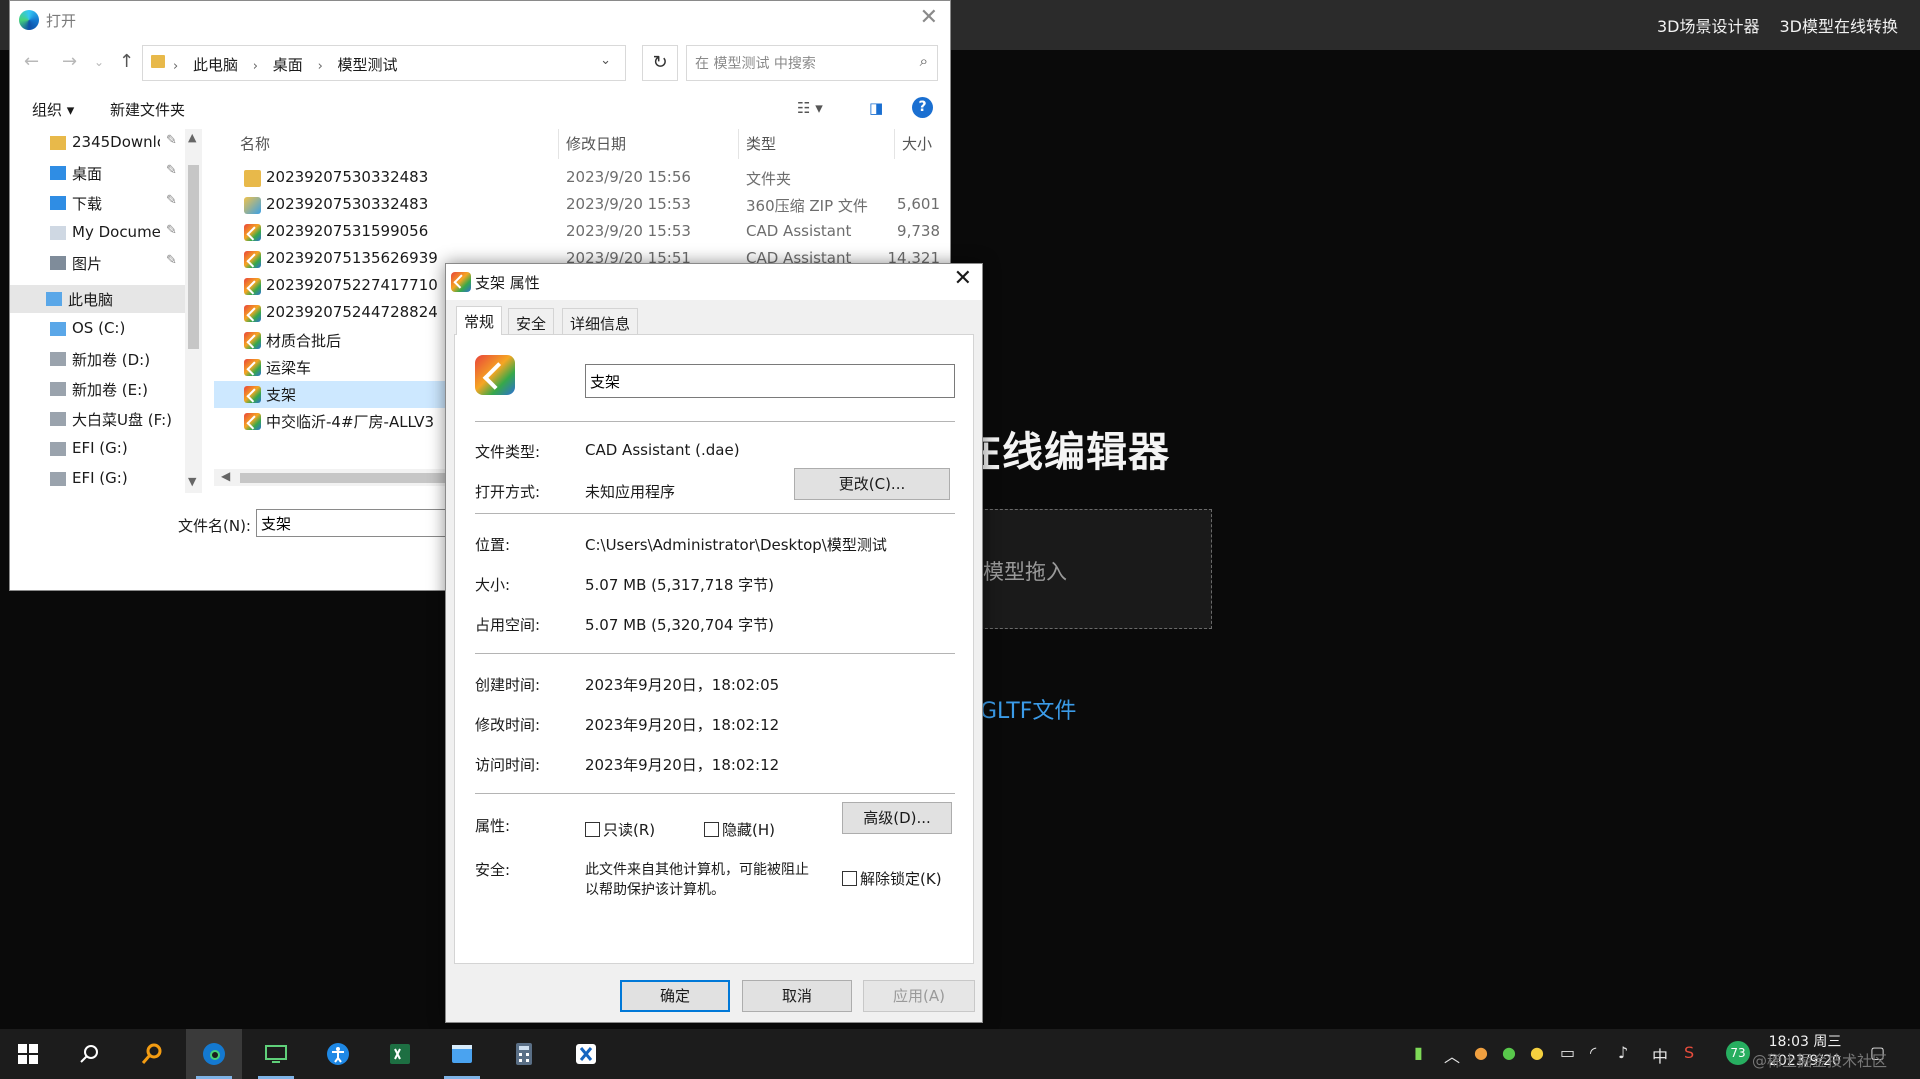 The width and height of the screenshot is (1920, 1079). I want to click on h-scroll-thumb, so click(347, 478).